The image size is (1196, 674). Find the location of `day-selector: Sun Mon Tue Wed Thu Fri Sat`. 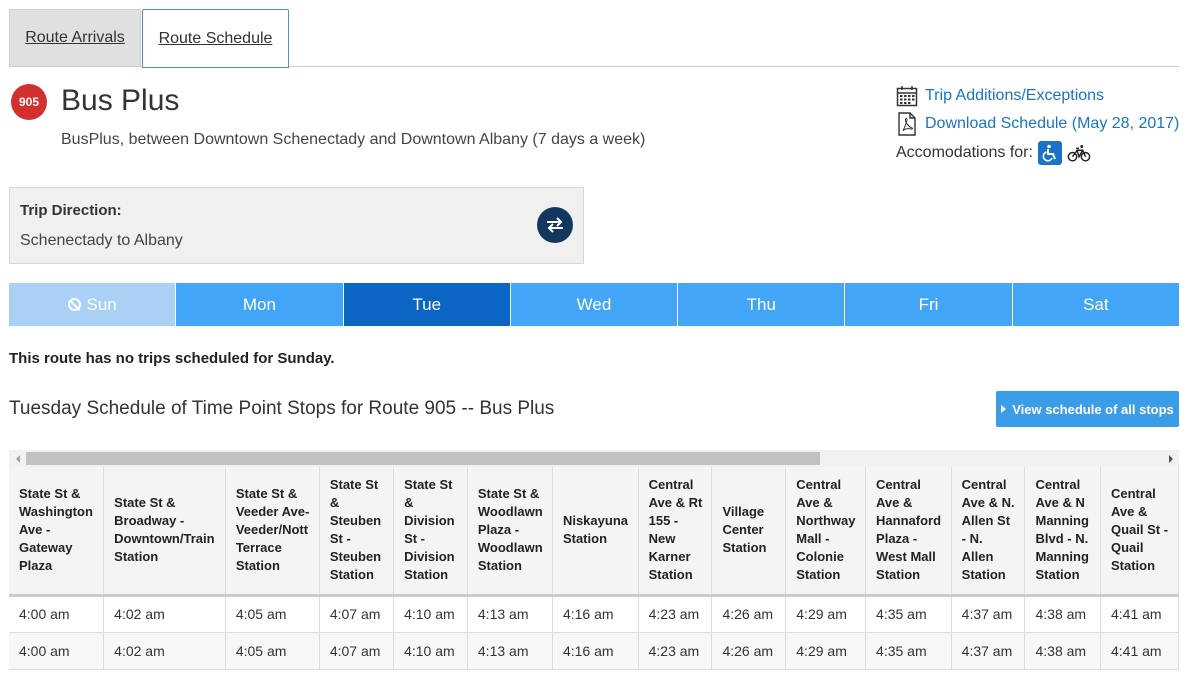

day-selector: Sun Mon Tue Wed Thu Fri Sat is located at coordinates (594, 304).